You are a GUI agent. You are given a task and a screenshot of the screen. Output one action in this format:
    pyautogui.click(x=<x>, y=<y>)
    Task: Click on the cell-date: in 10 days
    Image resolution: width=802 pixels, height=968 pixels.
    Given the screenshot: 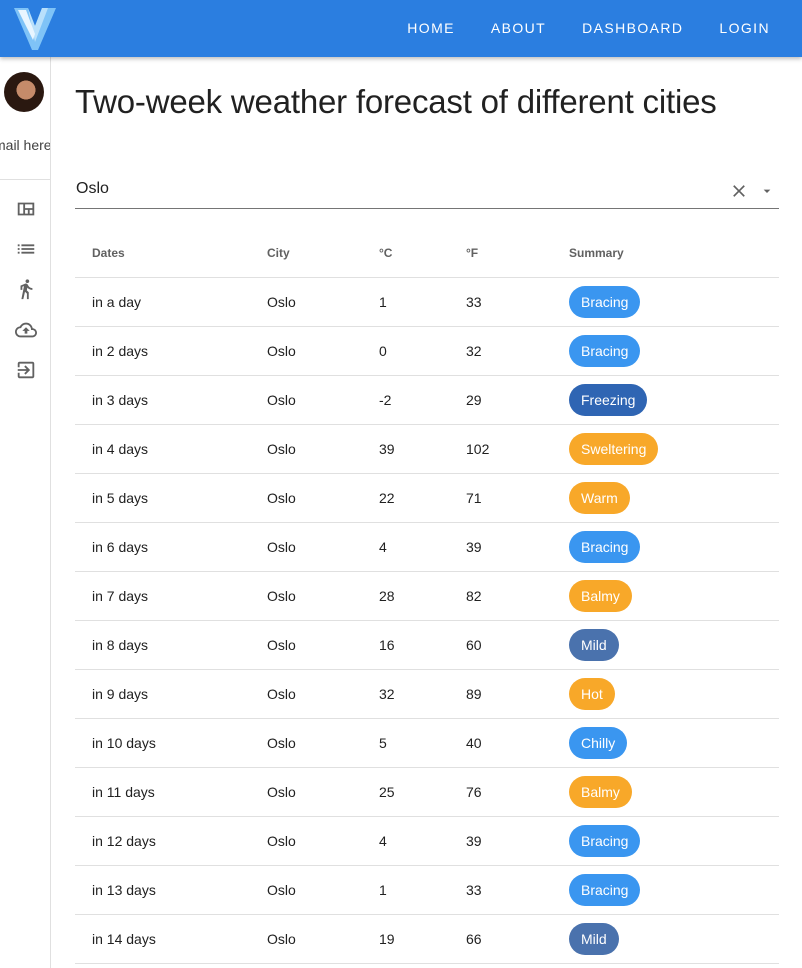 What is the action you would take?
    pyautogui.click(x=124, y=743)
    